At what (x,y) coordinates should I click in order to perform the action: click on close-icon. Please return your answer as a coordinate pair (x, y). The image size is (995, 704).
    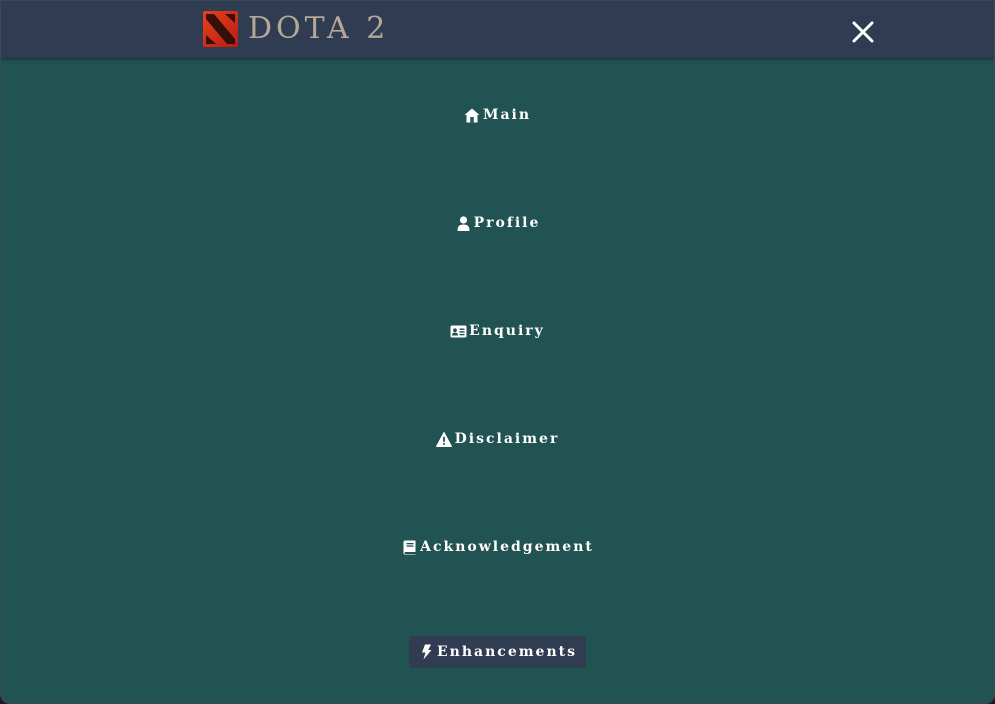
    Looking at the image, I should click on (863, 32).